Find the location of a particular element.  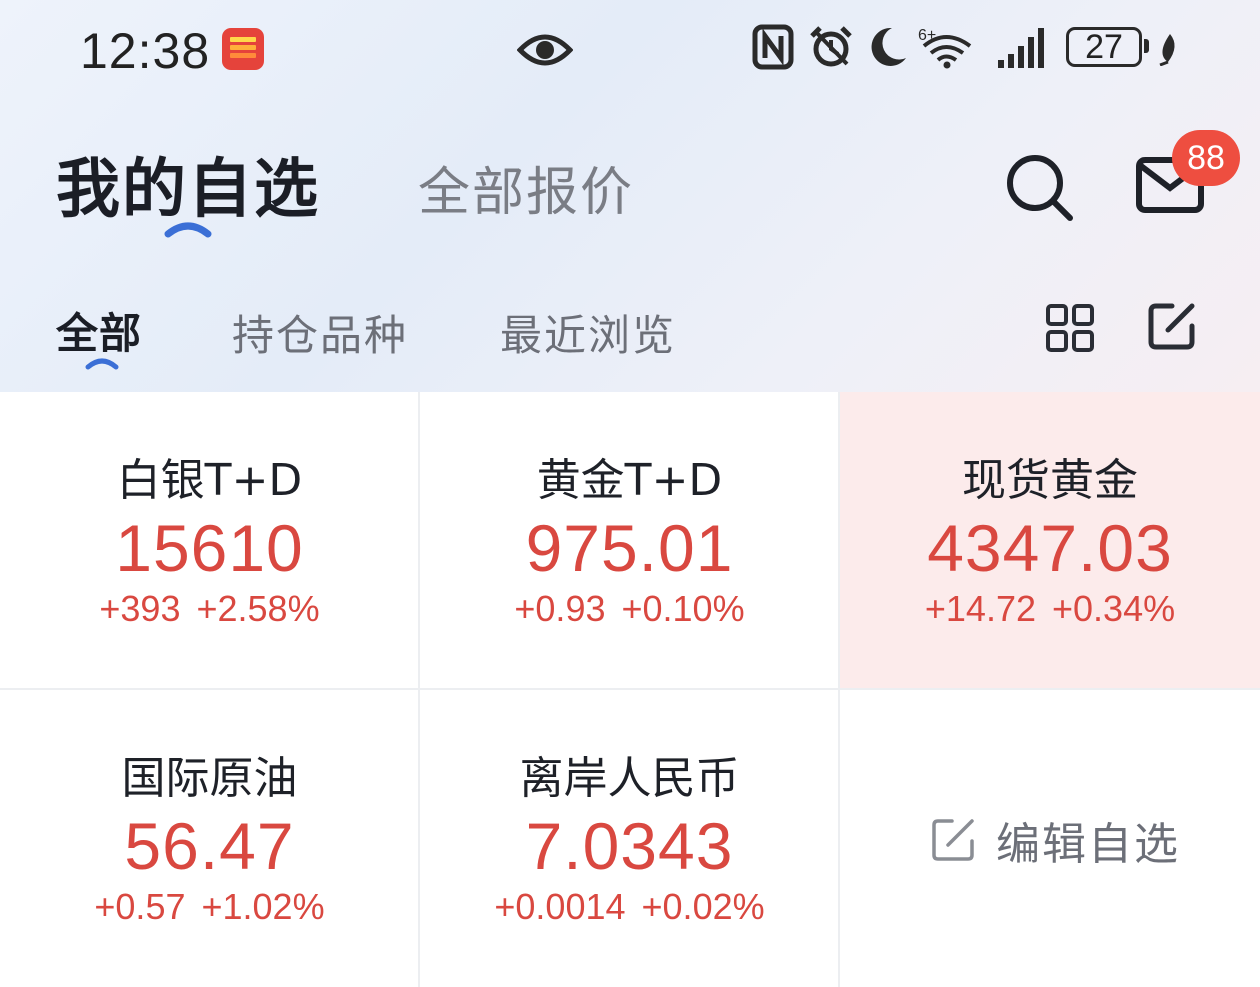

quote-change: +0.0014 is located at coordinates (560, 906).